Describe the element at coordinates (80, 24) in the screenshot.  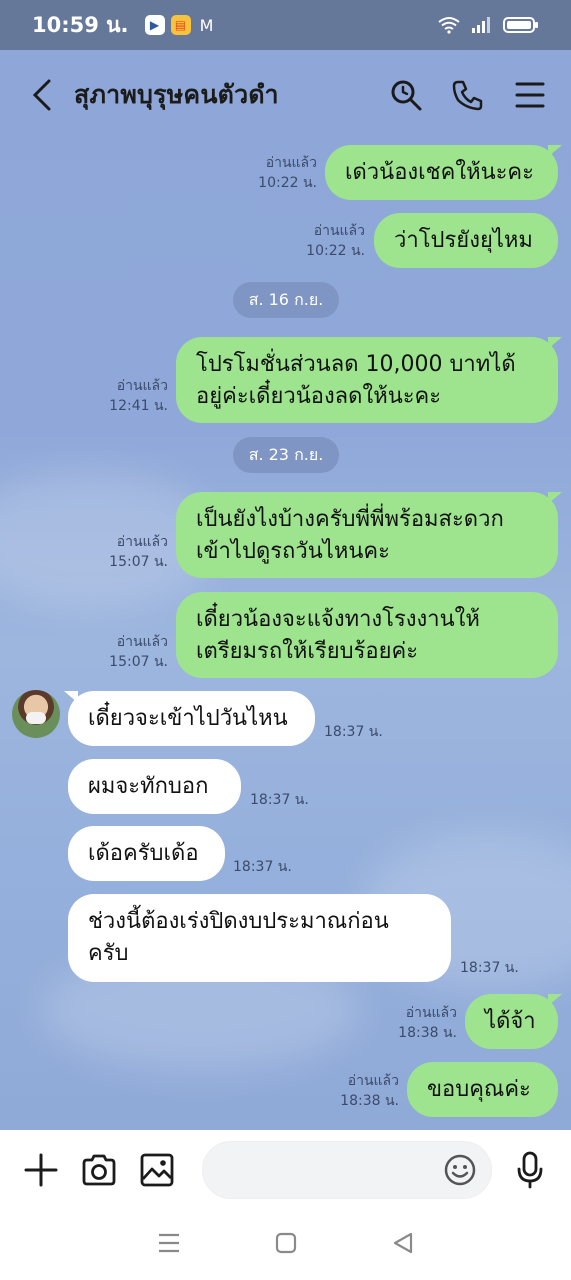
I see `status-time: 10:59 น.` at that location.